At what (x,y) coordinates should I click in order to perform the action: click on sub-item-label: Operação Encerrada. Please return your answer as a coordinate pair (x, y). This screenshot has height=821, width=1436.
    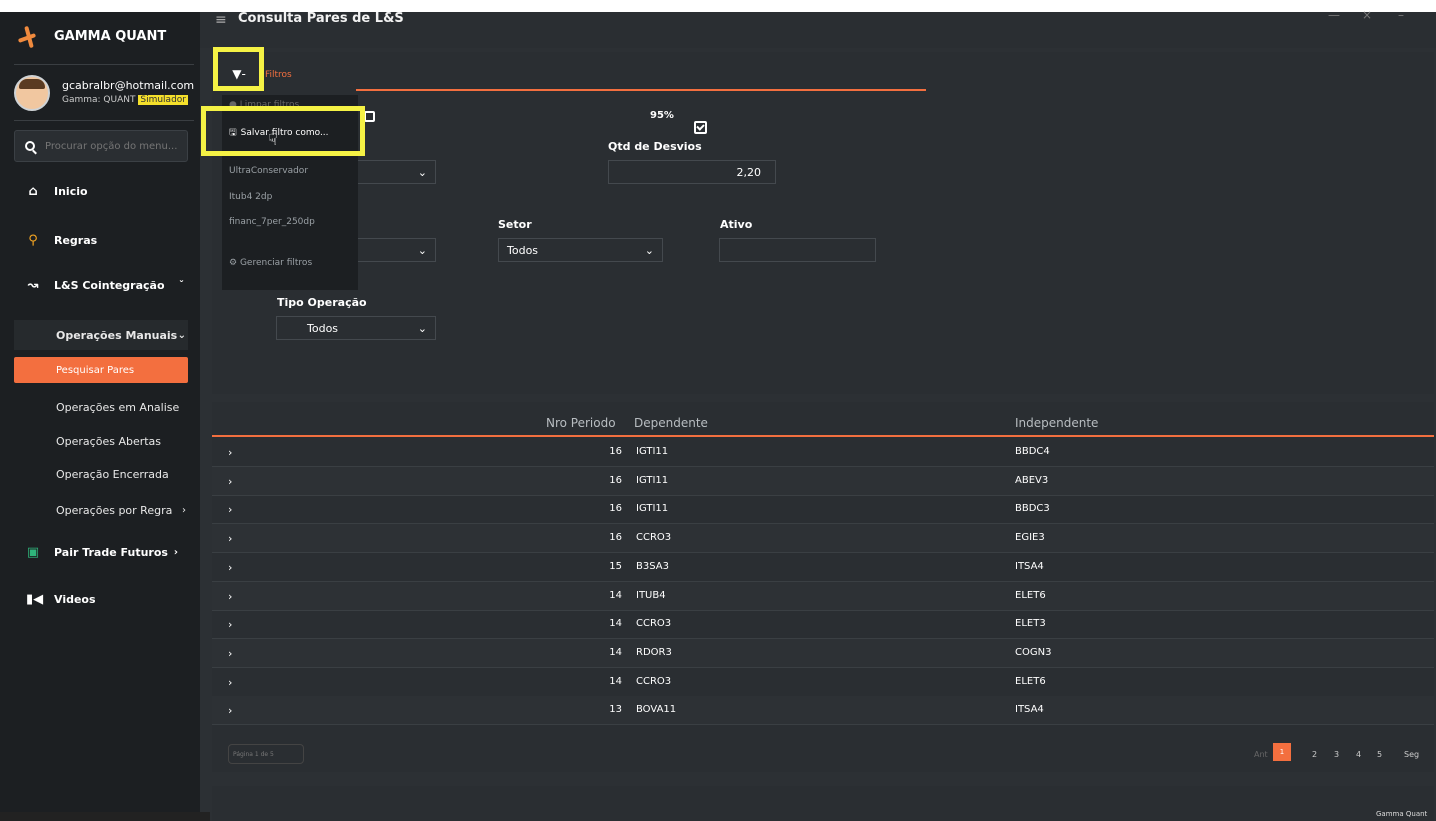
    Looking at the image, I should click on (112, 474).